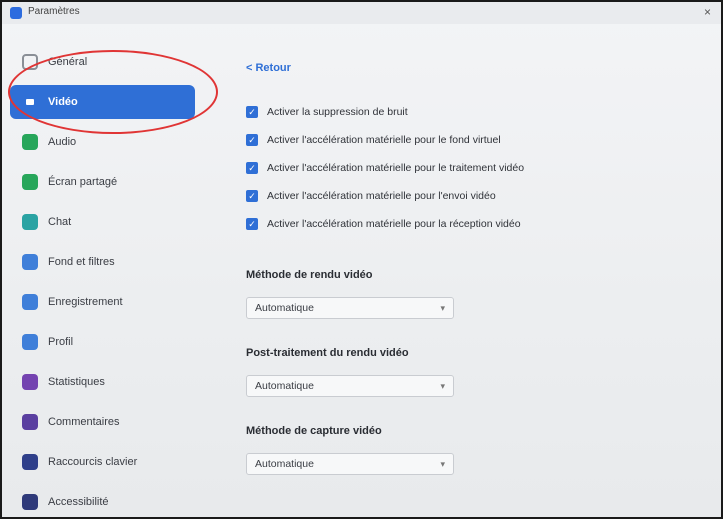 The height and width of the screenshot is (519, 723). Describe the element at coordinates (61, 342) in the screenshot. I see `sidebar-item-label: Profil` at that location.